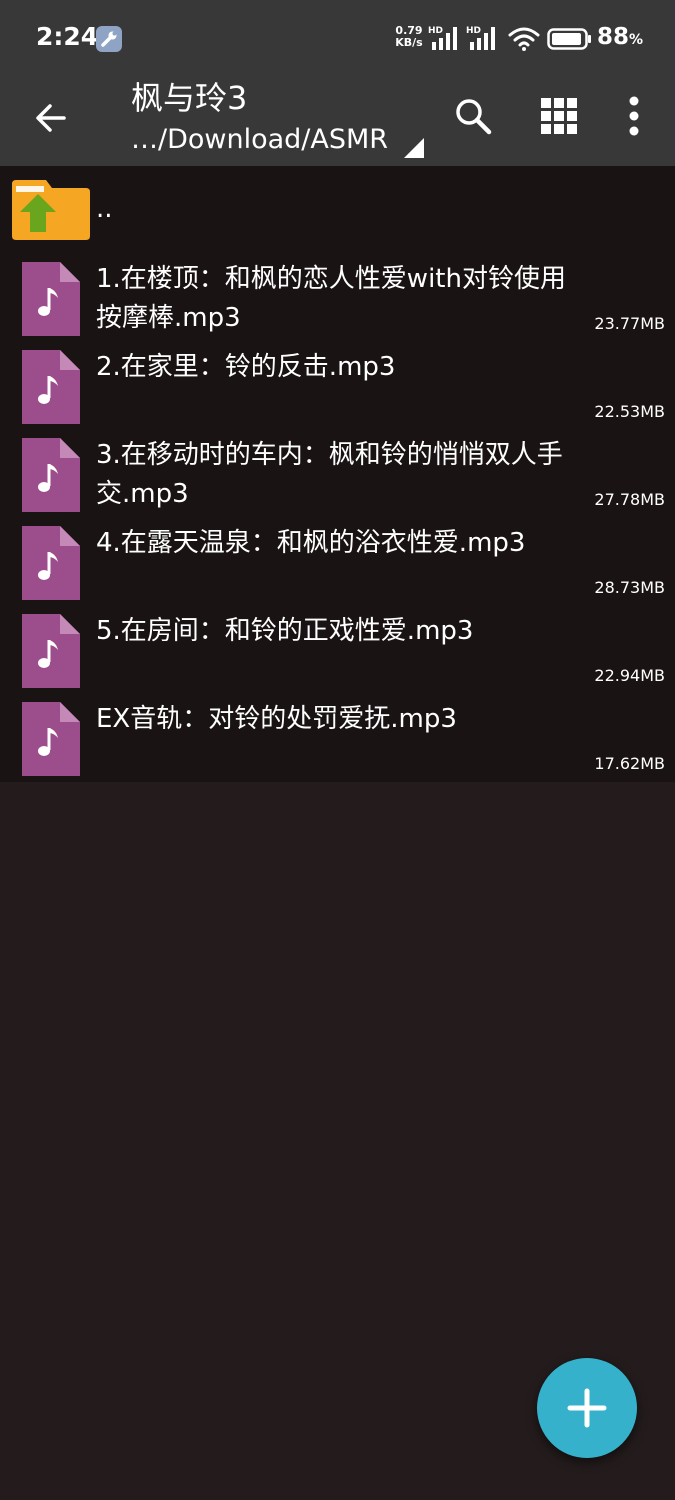 The height and width of the screenshot is (1500, 675). I want to click on plus-icon, so click(587, 1408).